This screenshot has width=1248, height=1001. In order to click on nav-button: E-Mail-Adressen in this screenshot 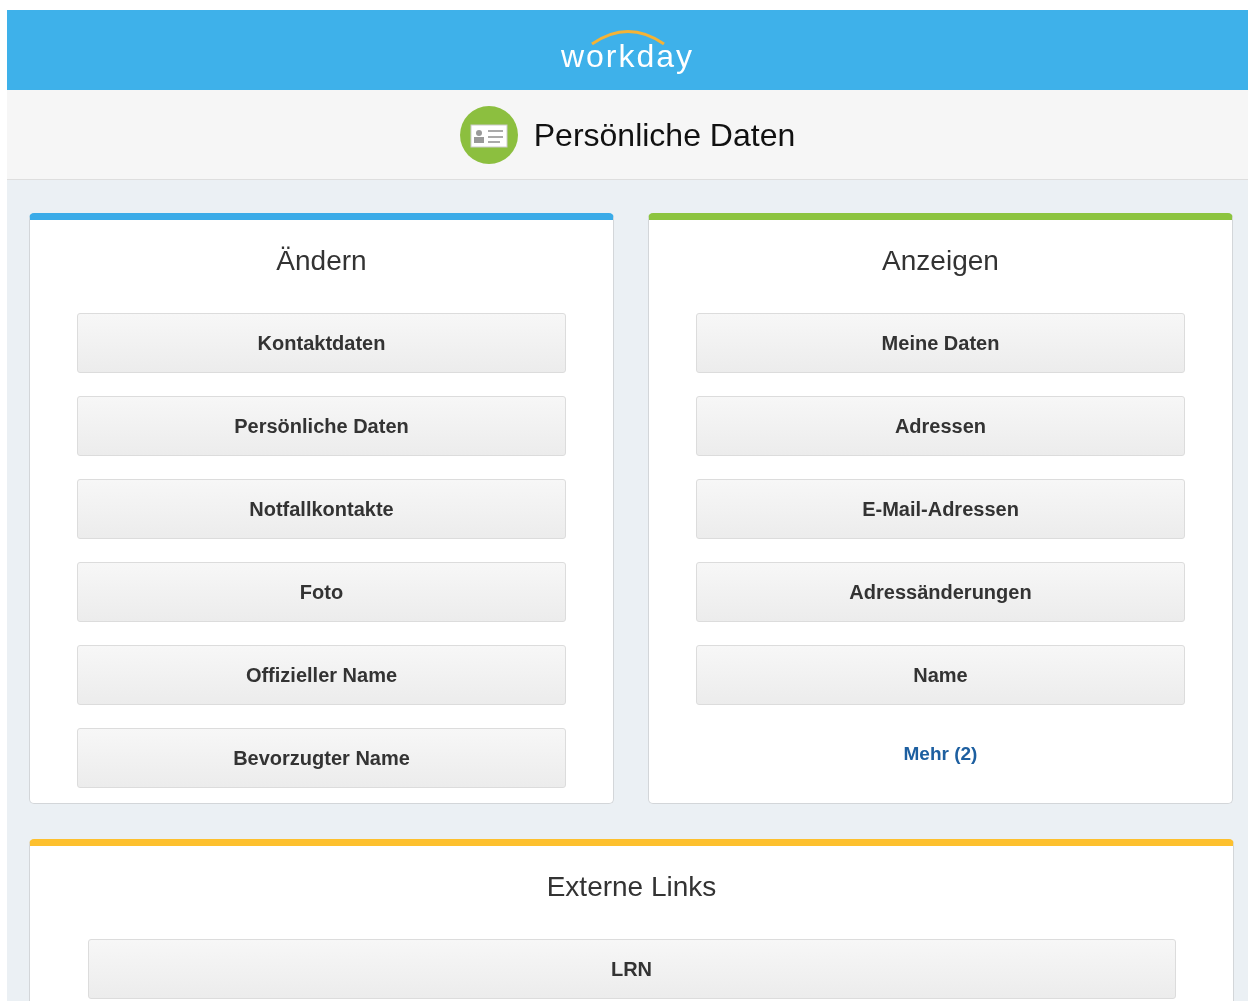, I will do `click(940, 509)`.